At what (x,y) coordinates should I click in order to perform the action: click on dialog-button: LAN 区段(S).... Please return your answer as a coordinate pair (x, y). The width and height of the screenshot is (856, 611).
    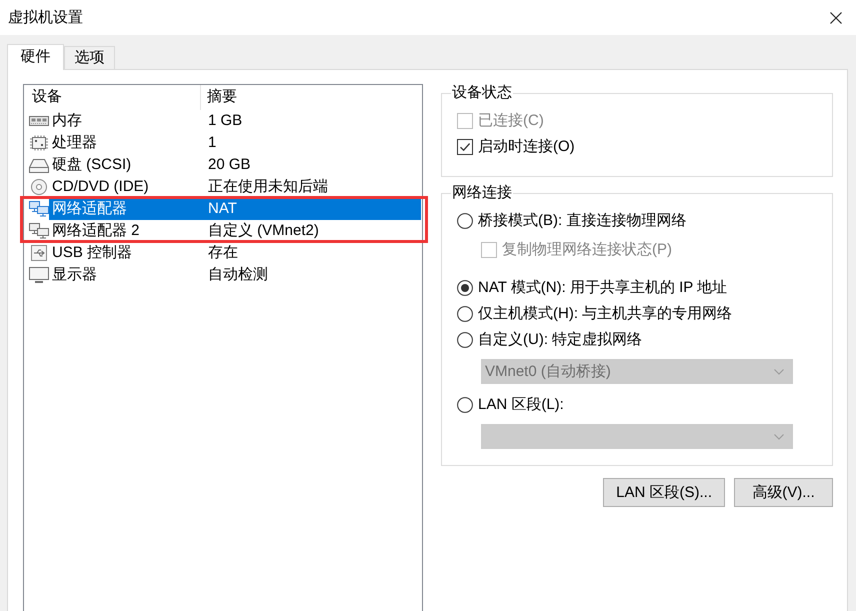
    Looking at the image, I should click on (664, 492).